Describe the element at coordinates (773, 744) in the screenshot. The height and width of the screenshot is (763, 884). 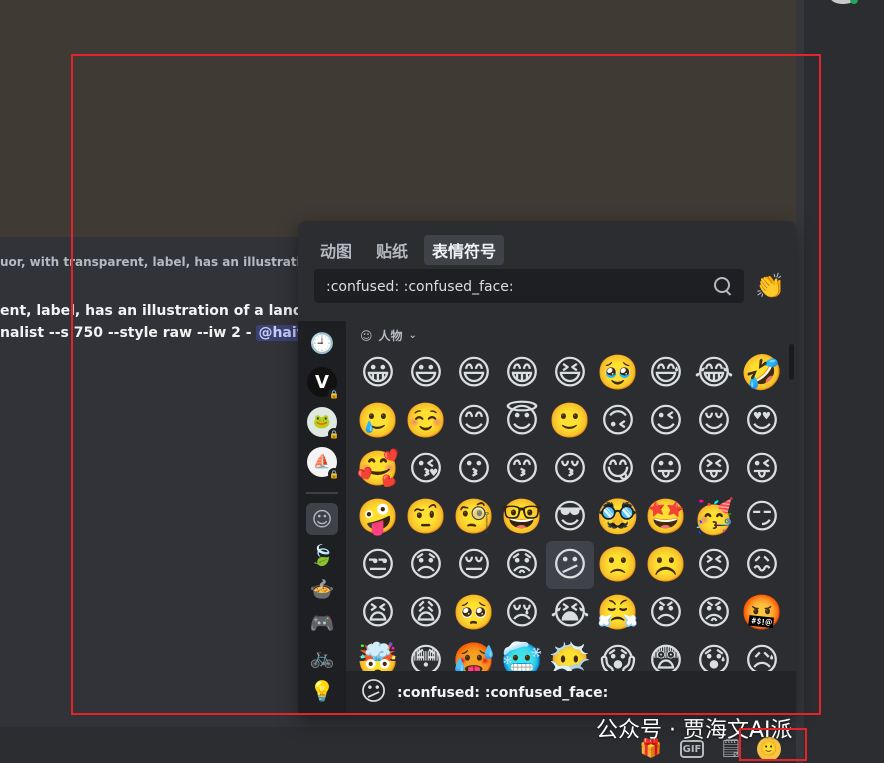
I see `highlight-box-emoji-button` at that location.